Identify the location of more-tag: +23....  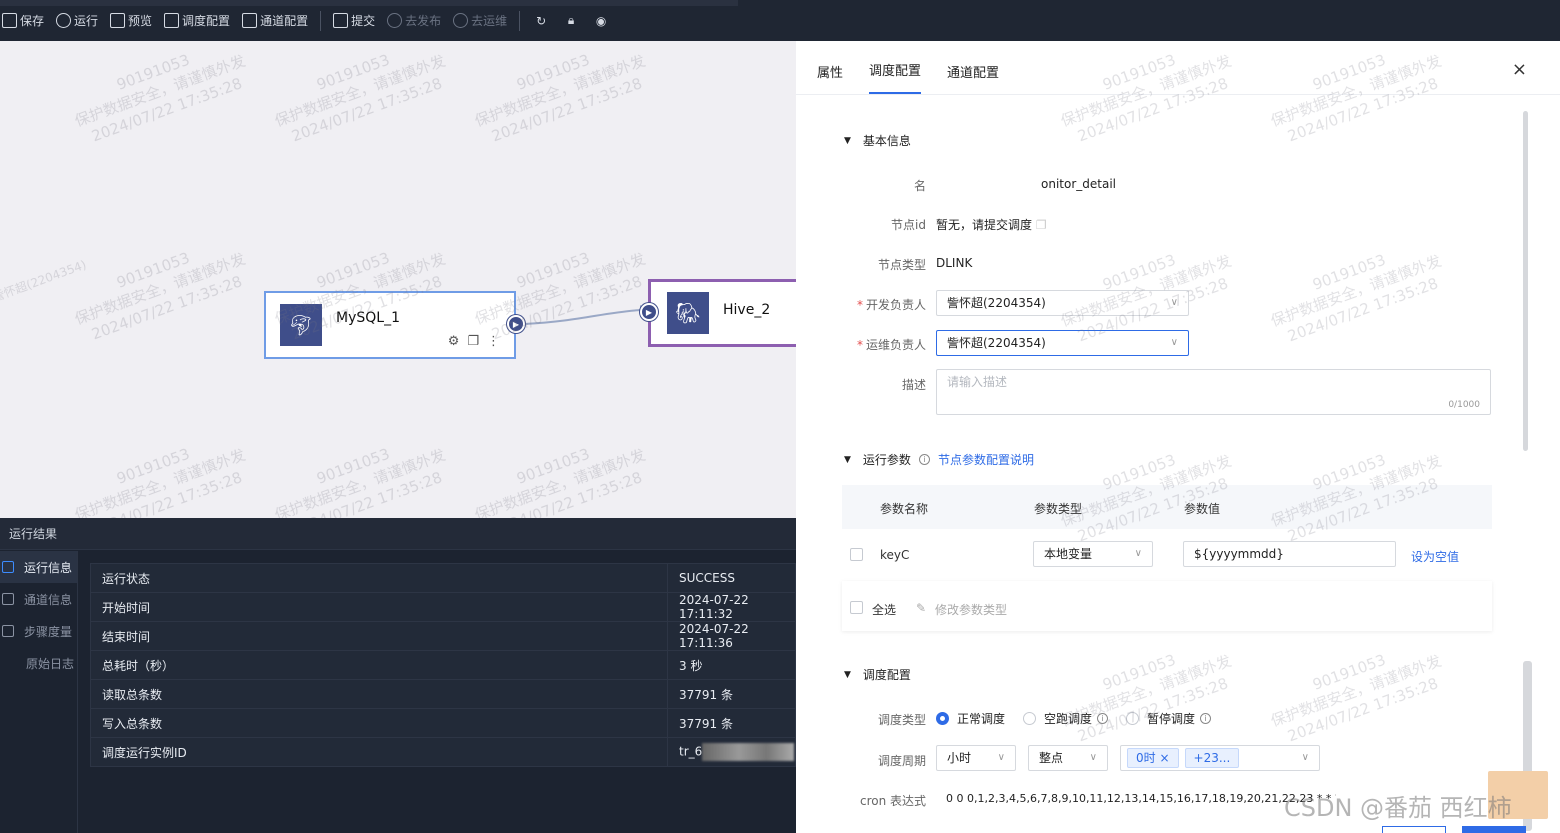
(1212, 758).